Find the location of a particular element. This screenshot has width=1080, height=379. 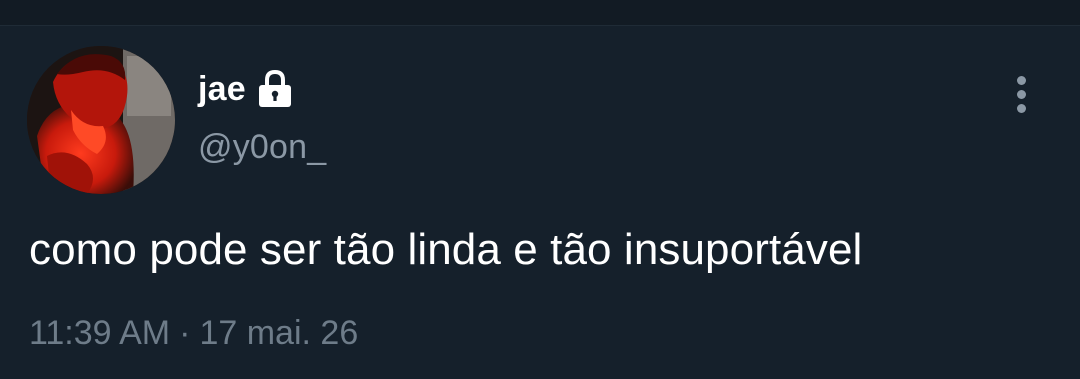

more-vertical-icon is located at coordinates (1021, 80).